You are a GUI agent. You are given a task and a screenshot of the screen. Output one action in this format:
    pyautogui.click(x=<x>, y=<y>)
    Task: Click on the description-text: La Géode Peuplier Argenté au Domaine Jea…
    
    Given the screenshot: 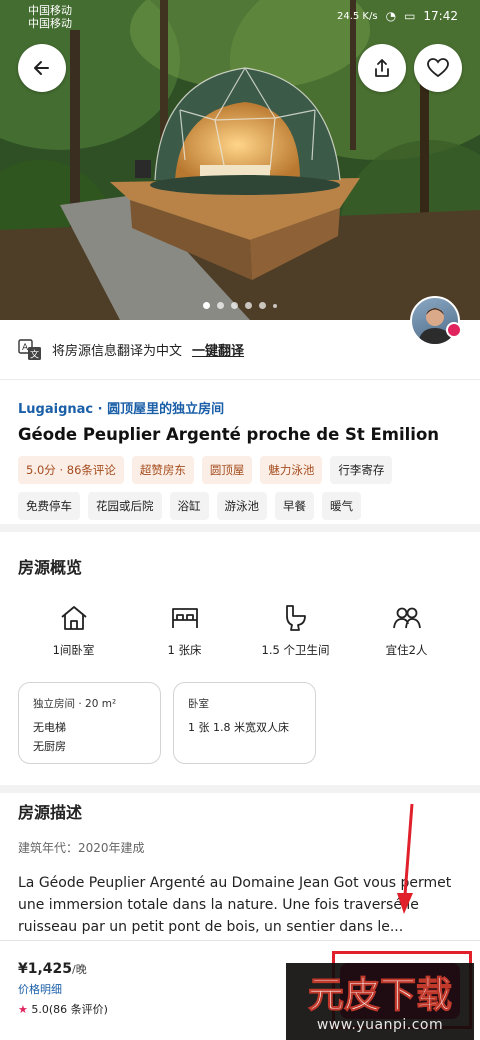 What is the action you would take?
    pyautogui.click(x=240, y=905)
    